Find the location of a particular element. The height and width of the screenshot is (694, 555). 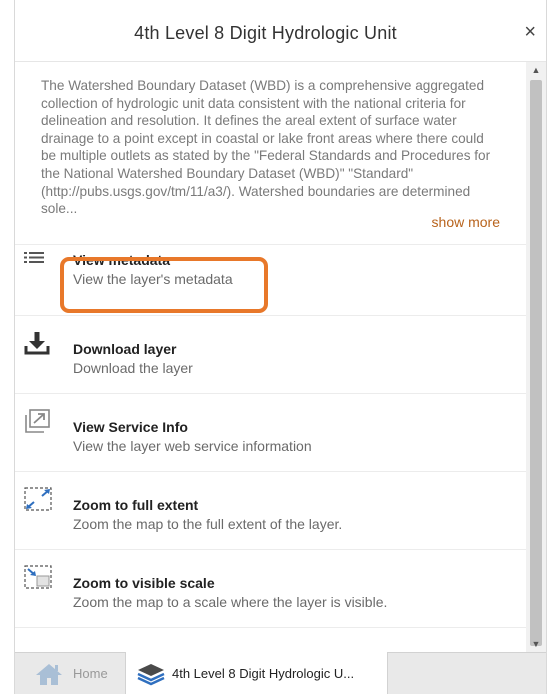

action-label: View metadata is located at coordinates (122, 260).